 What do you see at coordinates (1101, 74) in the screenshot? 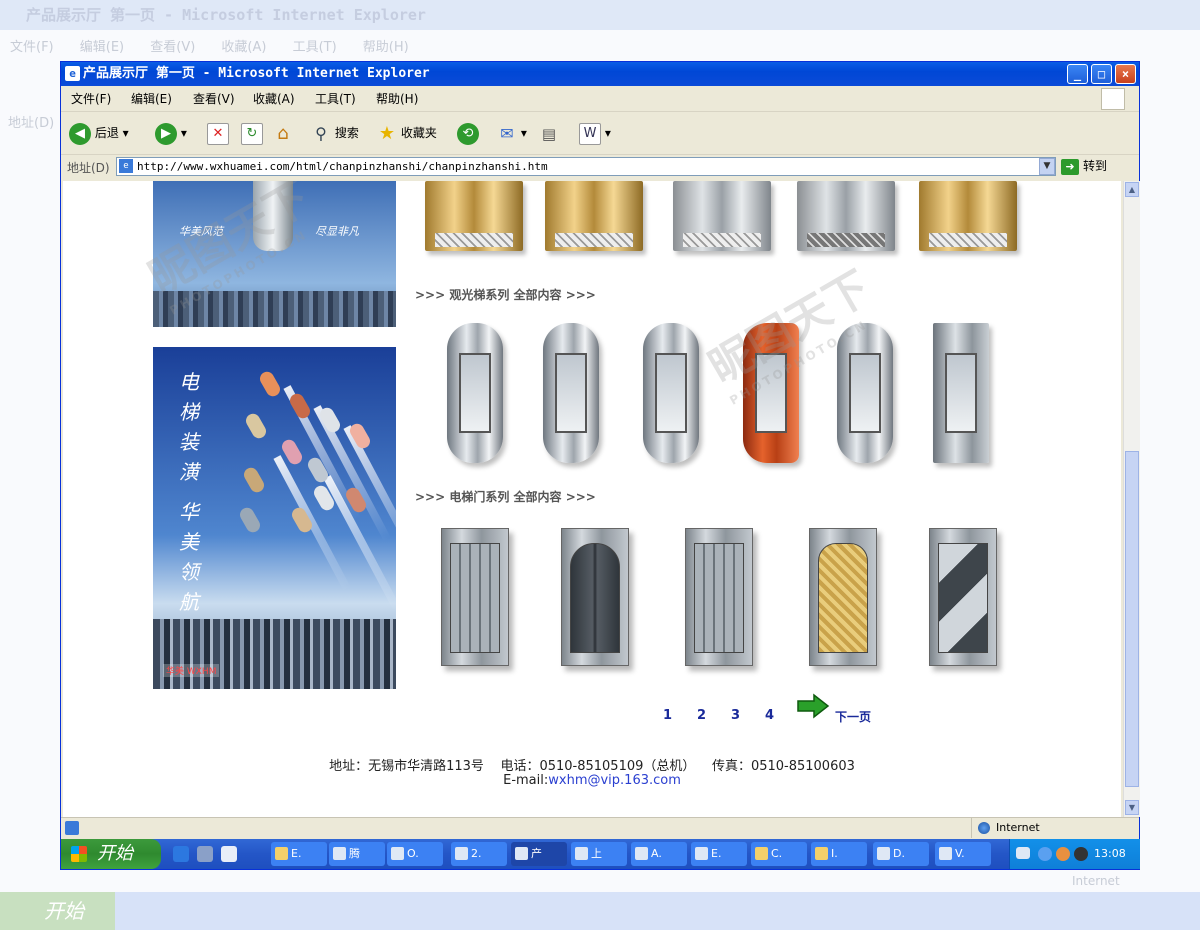
I see `maximize-button: □` at bounding box center [1101, 74].